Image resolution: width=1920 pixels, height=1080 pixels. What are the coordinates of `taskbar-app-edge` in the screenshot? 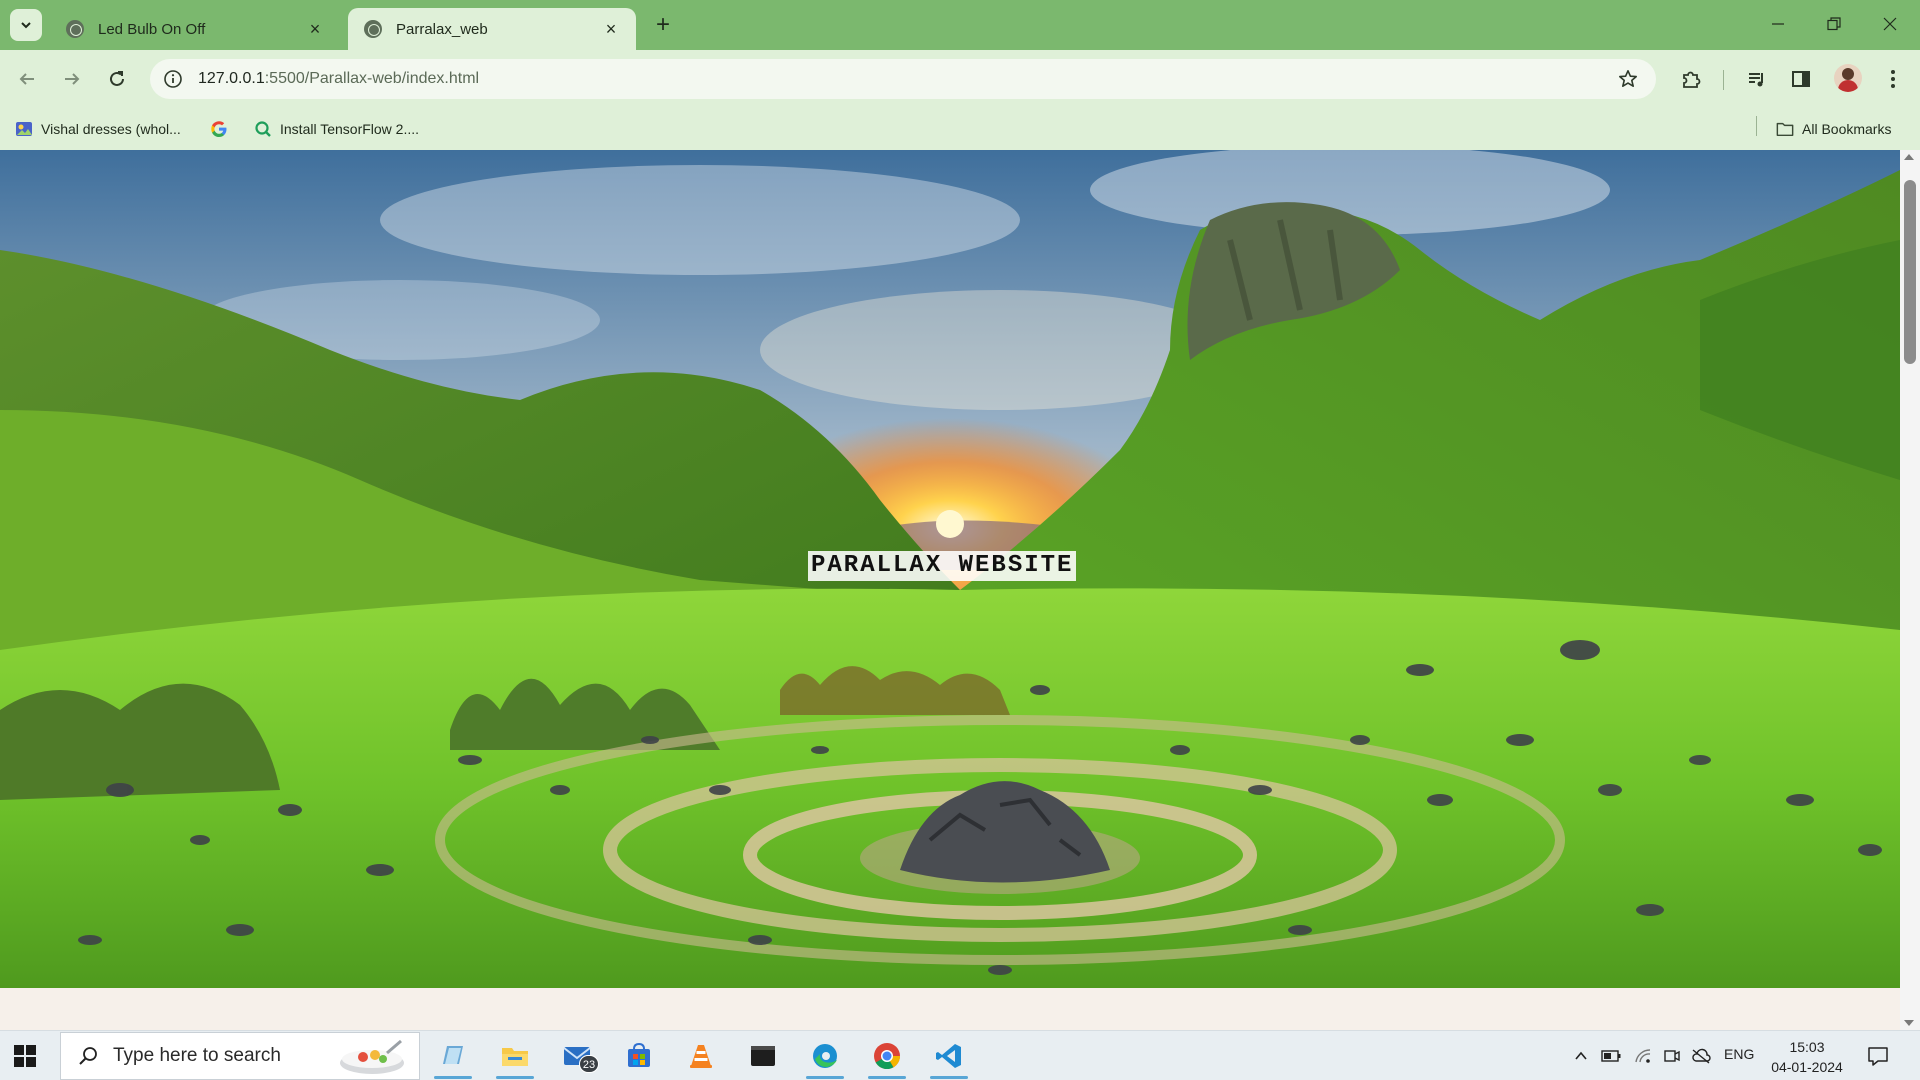 It's located at (825, 1055).